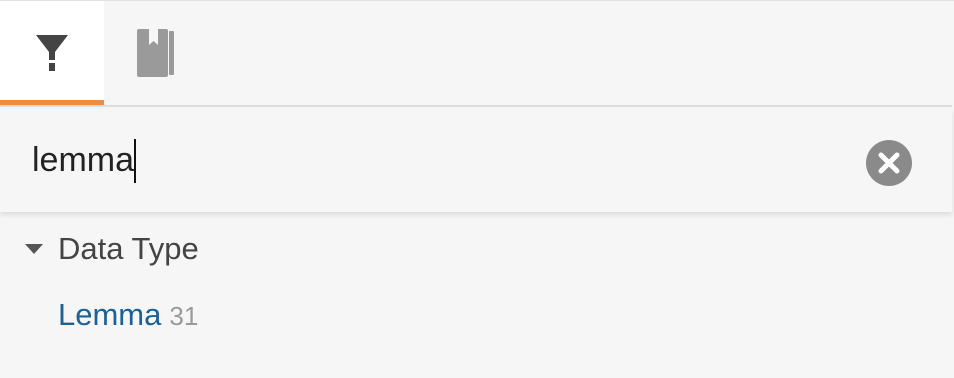  I want to click on text-caret, so click(135, 160).